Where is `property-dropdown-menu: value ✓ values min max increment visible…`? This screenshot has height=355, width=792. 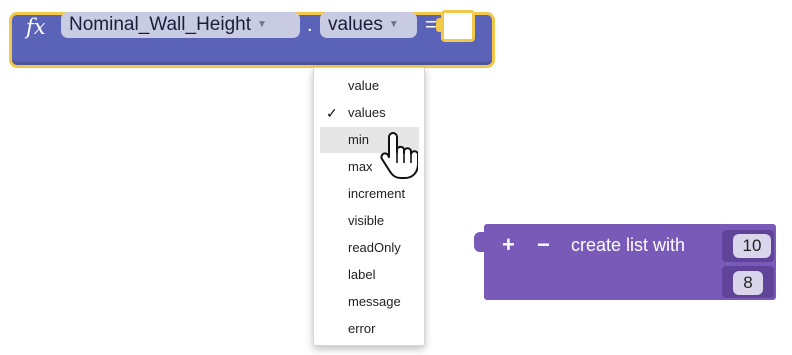
property-dropdown-menu: value ✓ values min max increment visible… is located at coordinates (369, 206).